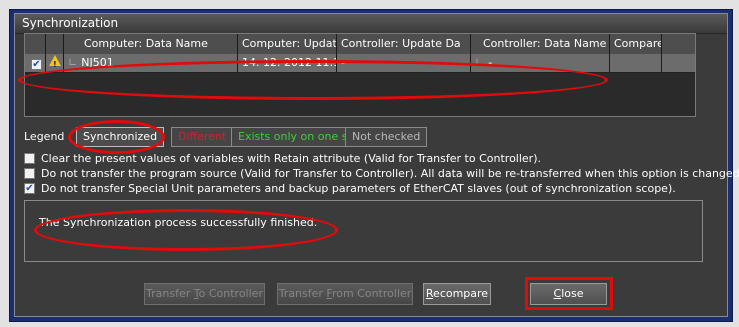 The height and width of the screenshot is (327, 739). What do you see at coordinates (151, 44) in the screenshot?
I see `header-computer-data-name: Computer: Data Name` at bounding box center [151, 44].